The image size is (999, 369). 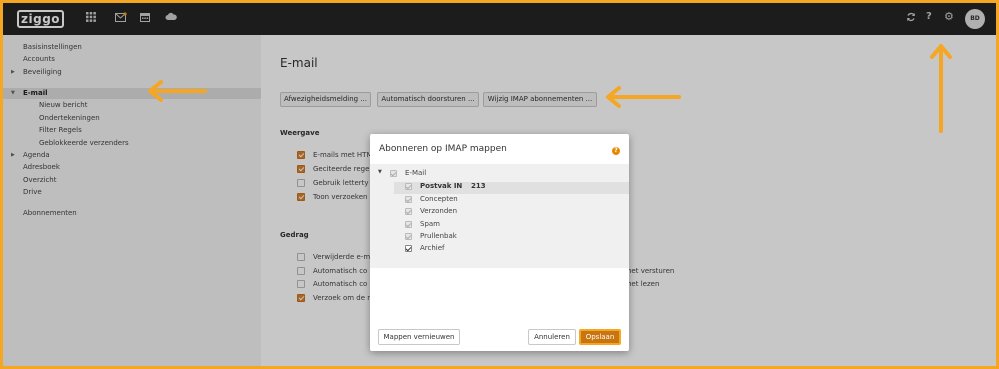 What do you see at coordinates (415, 173) in the screenshot?
I see `tree-root-label: E-Mail` at bounding box center [415, 173].